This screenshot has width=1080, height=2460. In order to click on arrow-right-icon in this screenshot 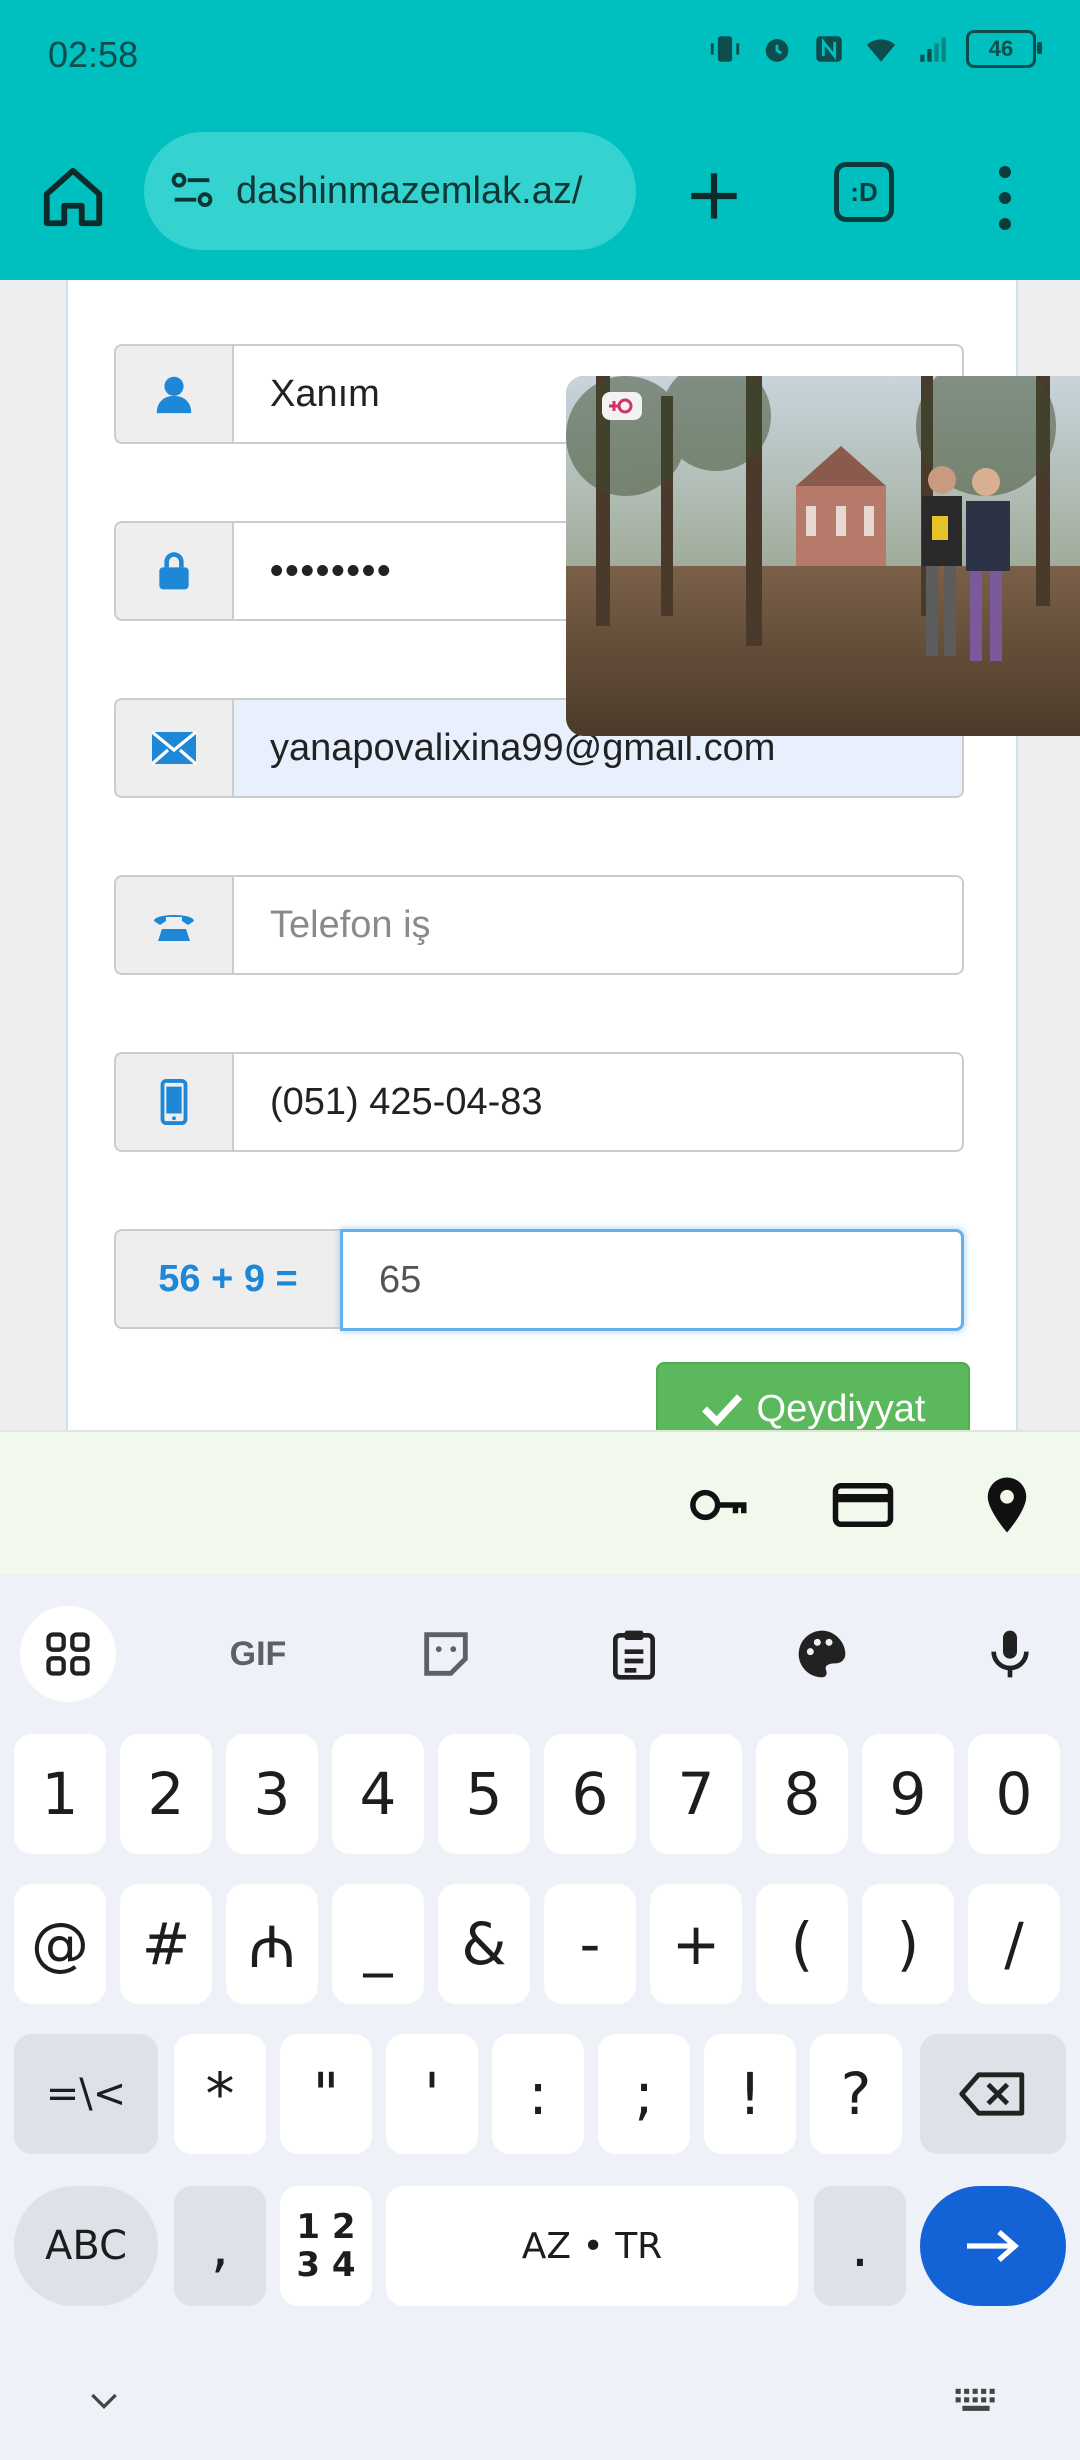, I will do `click(993, 2246)`.